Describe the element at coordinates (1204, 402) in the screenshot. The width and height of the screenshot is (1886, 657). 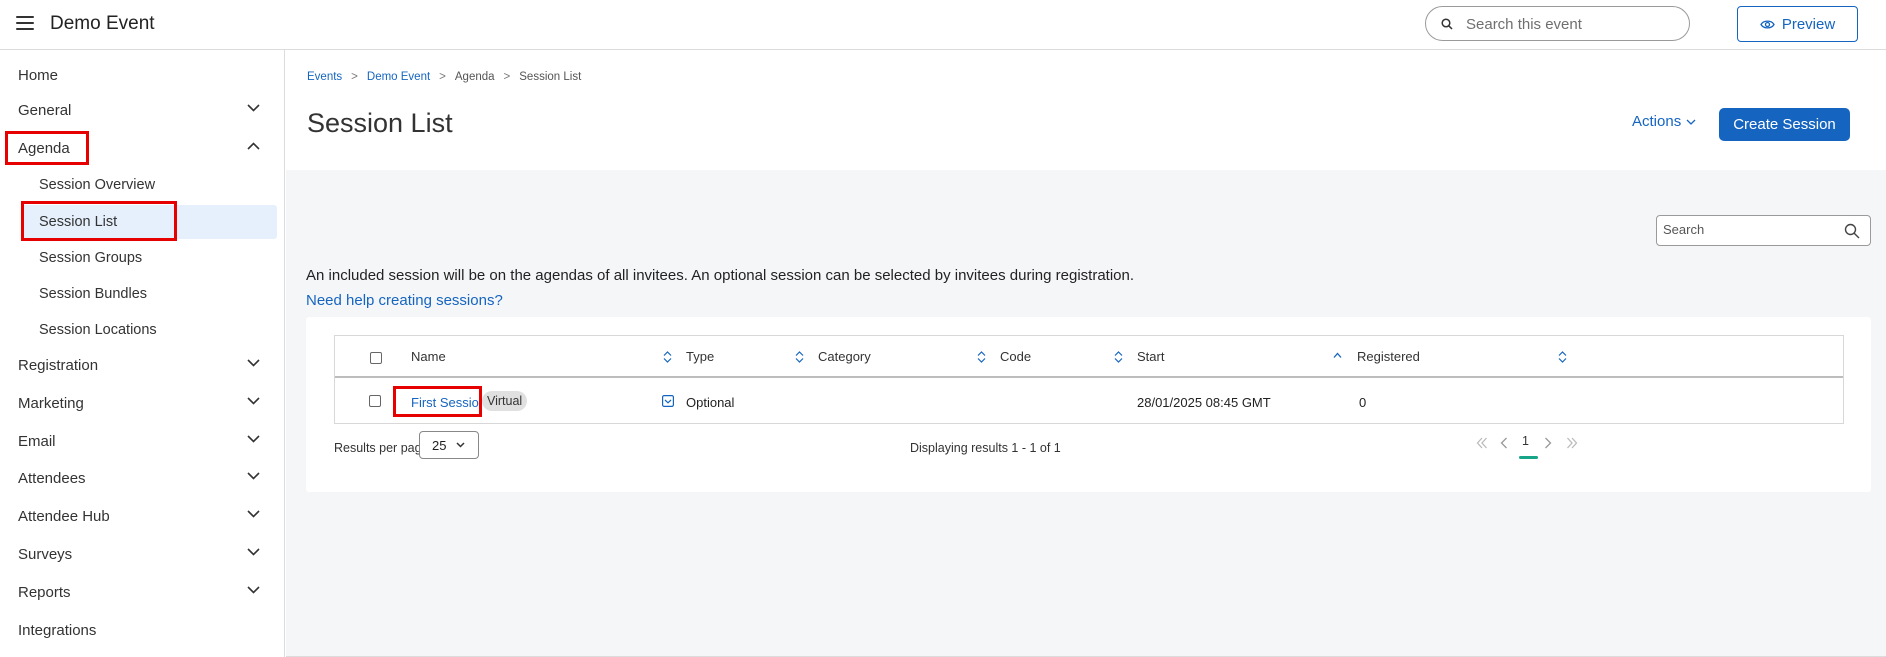
I see `session-start: 28/01/2025 08:45 GMT` at that location.